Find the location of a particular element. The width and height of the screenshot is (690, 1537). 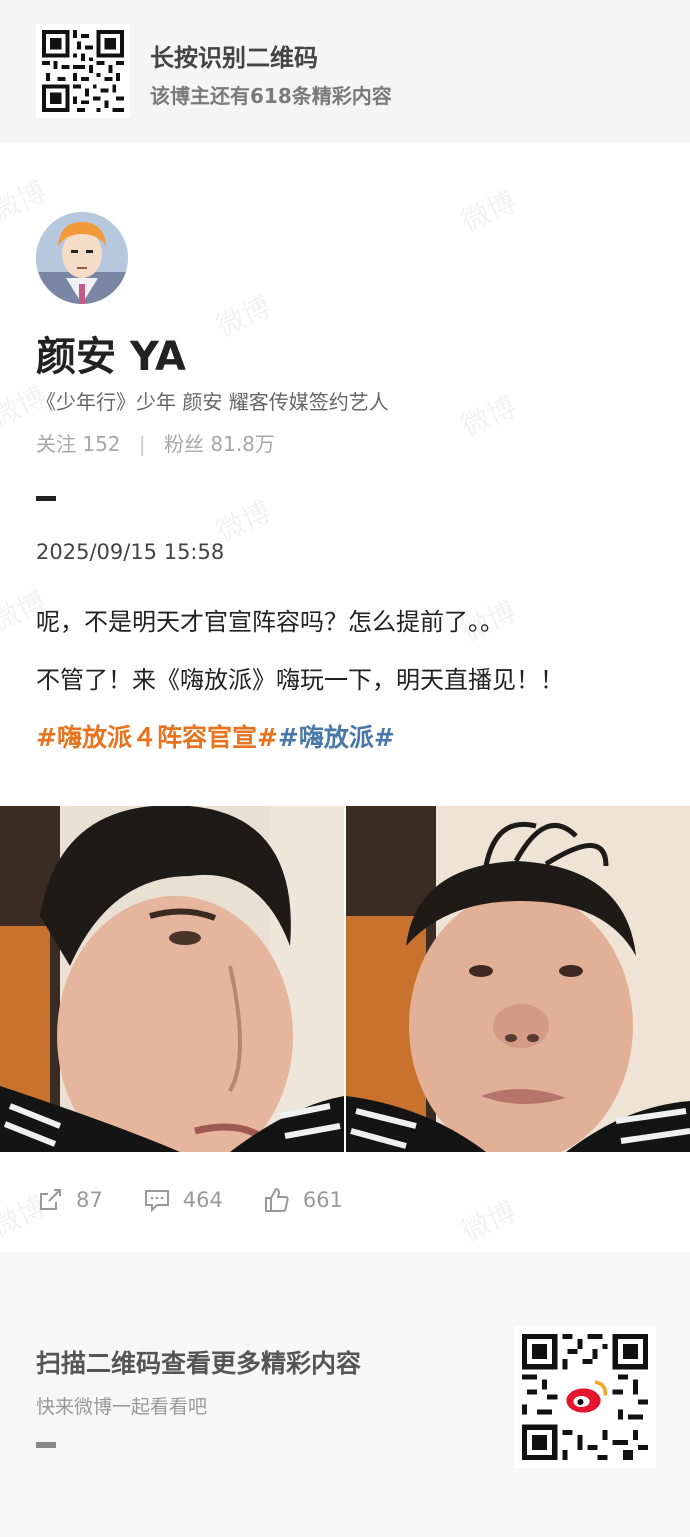

banner-title: 长按识别二维码 is located at coordinates (234, 58).